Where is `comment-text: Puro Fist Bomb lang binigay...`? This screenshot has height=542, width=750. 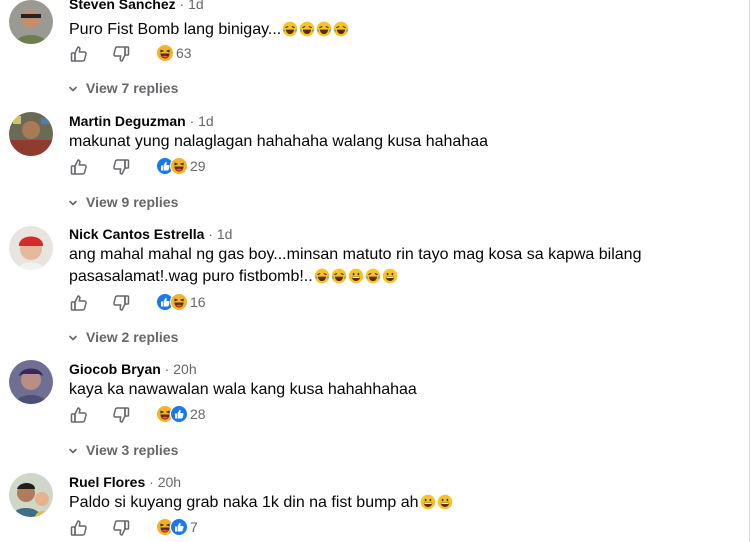 comment-text: Puro Fist Bomb lang binigay... is located at coordinates (369, 30).